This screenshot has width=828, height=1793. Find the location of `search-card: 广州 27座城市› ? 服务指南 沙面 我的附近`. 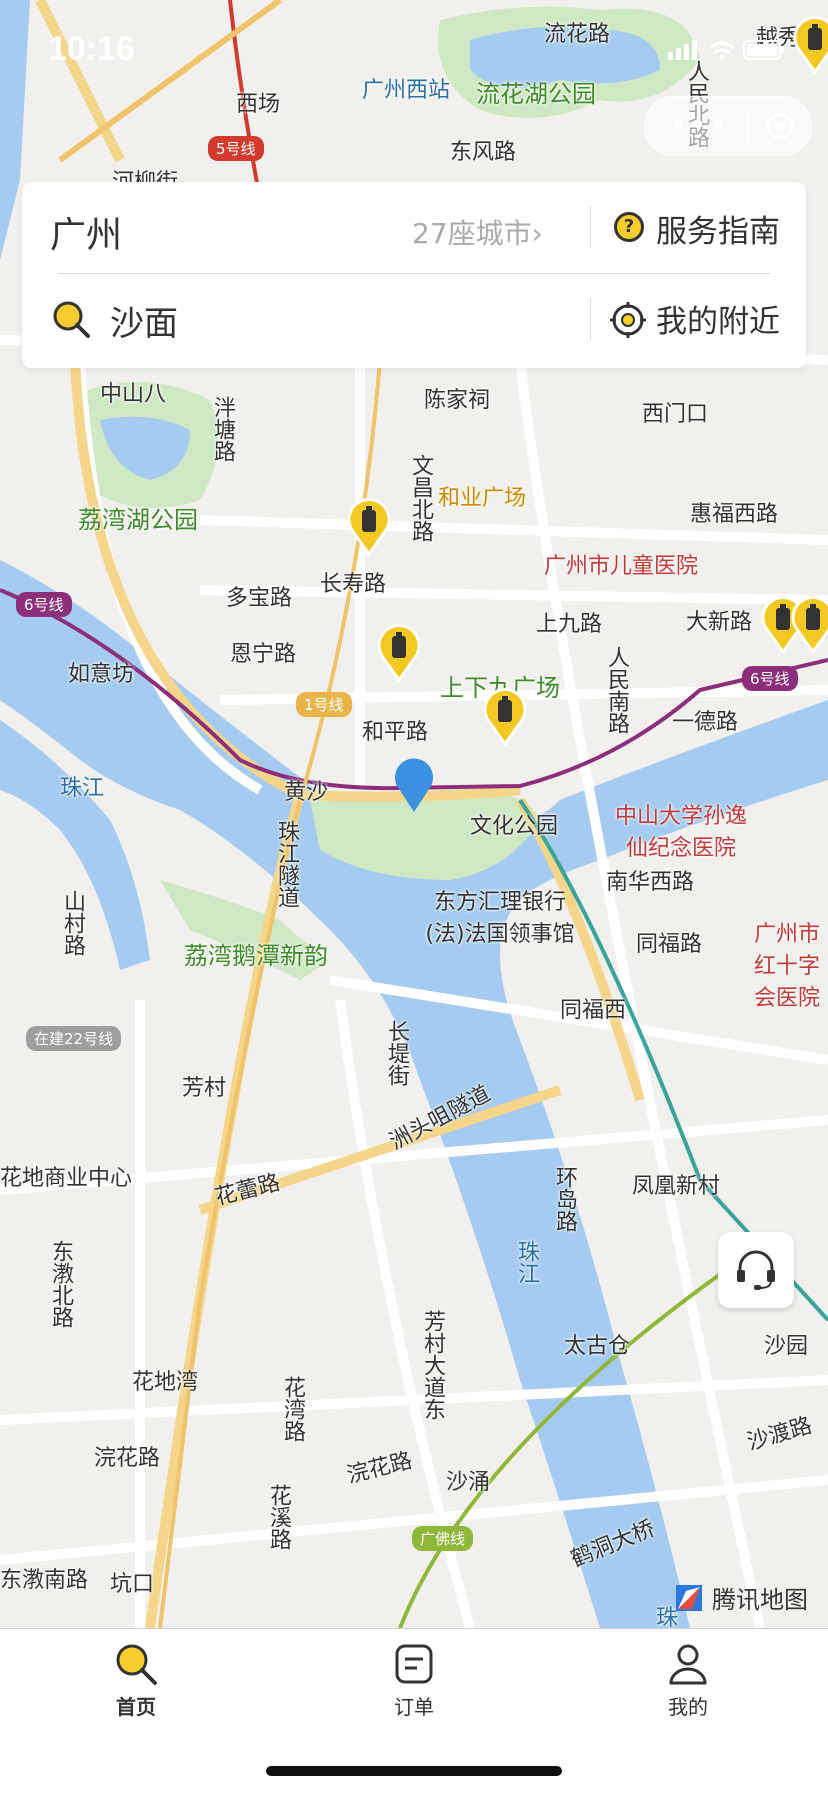

search-card: 广州 27座城市› ? 服务指南 沙面 我的附近 is located at coordinates (414, 275).